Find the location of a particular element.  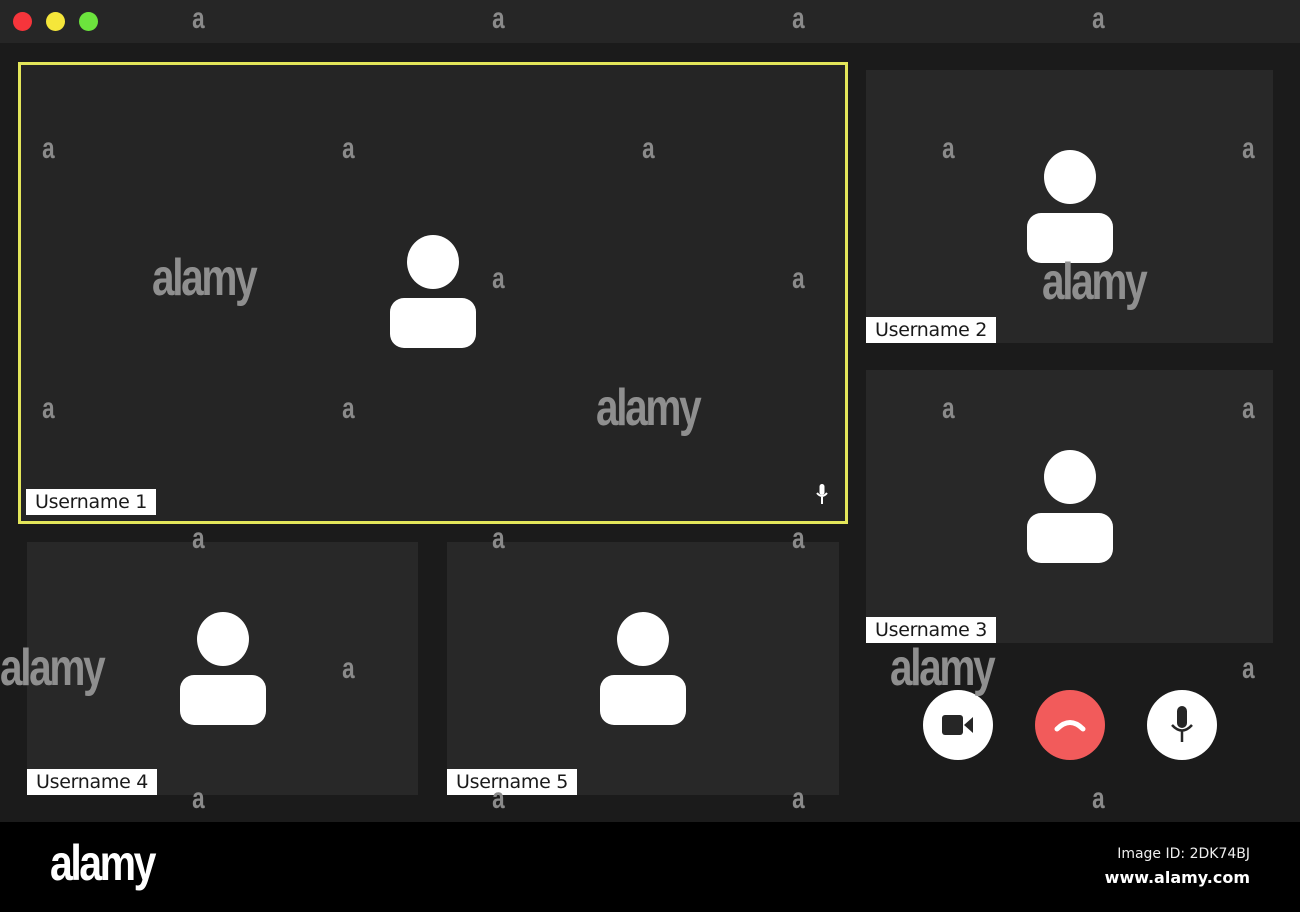

participant-name-label: Username 3 is located at coordinates (931, 630).